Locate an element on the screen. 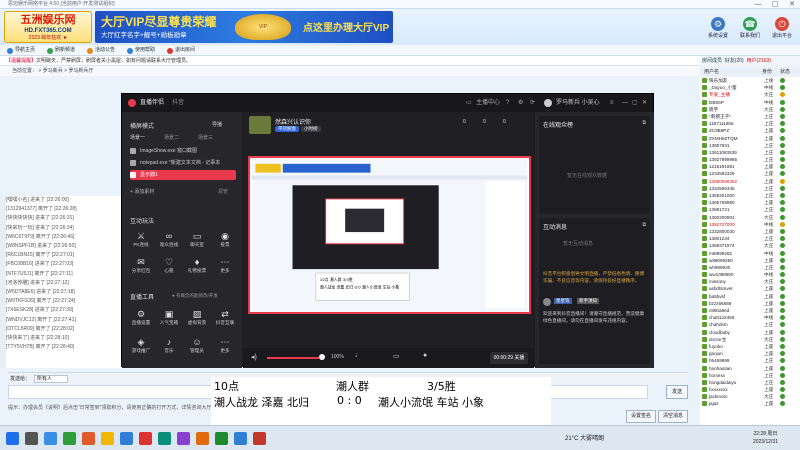 This screenshot has height=450, width=800. maximize-button: ▢ is located at coordinates (775, 4).